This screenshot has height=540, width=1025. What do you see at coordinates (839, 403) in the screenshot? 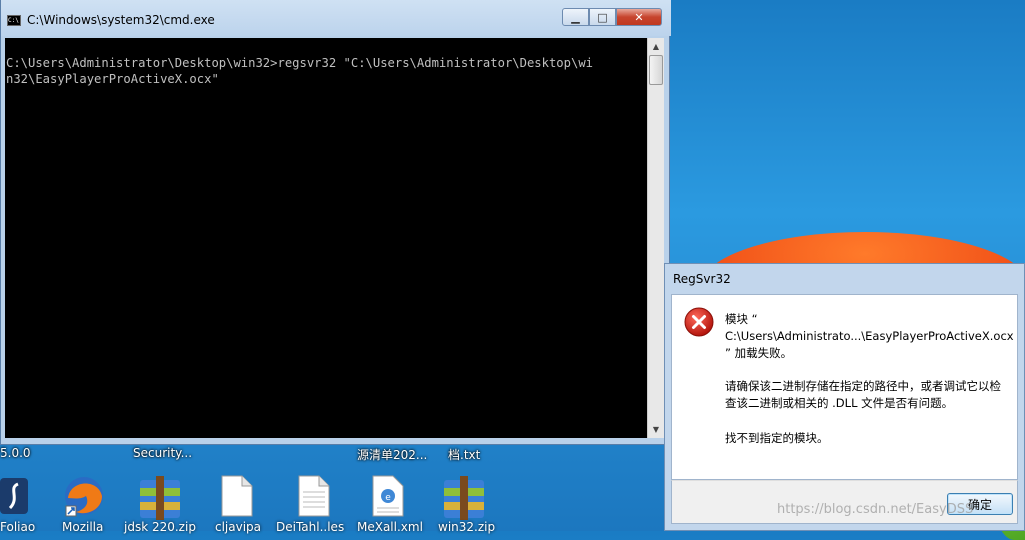
I see `message-line: 查该二进制或相关的 .DLL 文件是否有问题。` at bounding box center [839, 403].